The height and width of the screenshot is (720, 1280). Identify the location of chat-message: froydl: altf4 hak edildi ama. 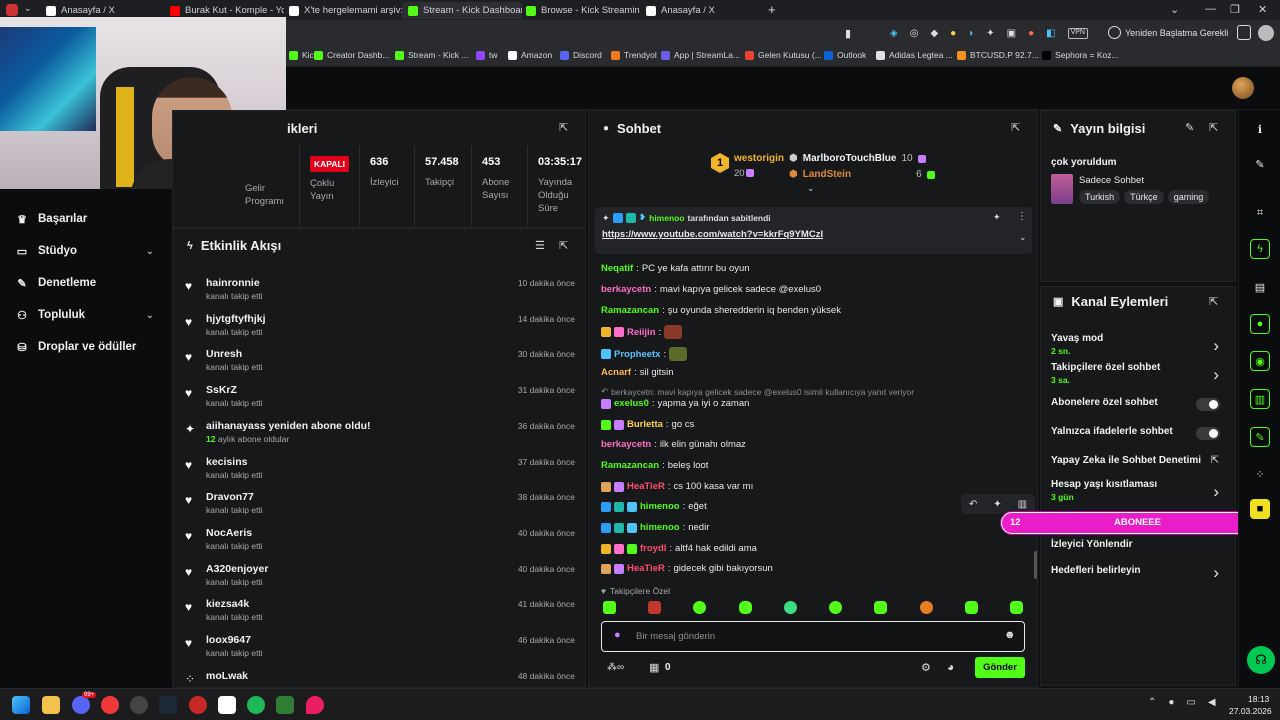
(679, 548).